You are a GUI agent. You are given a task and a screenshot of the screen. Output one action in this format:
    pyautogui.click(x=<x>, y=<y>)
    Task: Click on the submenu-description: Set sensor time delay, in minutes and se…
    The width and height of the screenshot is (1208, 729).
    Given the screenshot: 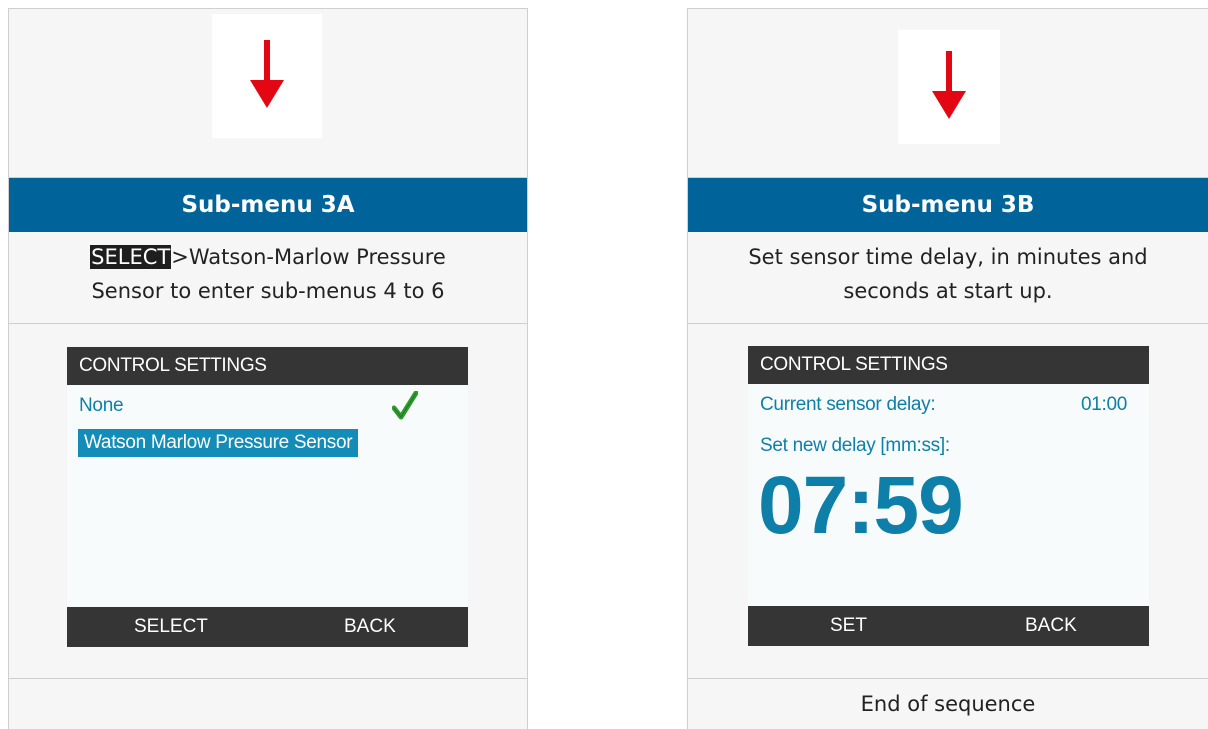 What is the action you would take?
    pyautogui.click(x=948, y=274)
    